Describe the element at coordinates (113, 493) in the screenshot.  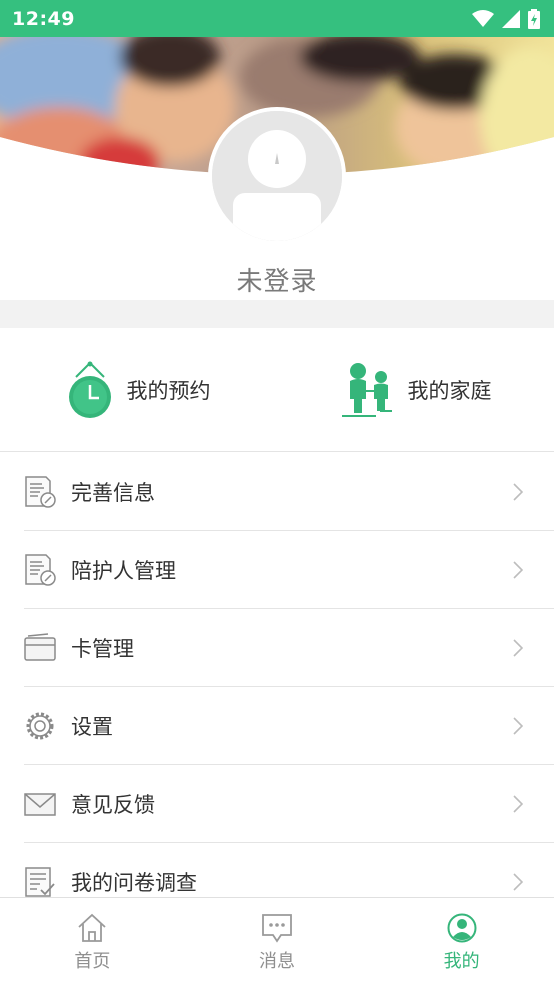
I see `menu-item-label: 完善信息` at that location.